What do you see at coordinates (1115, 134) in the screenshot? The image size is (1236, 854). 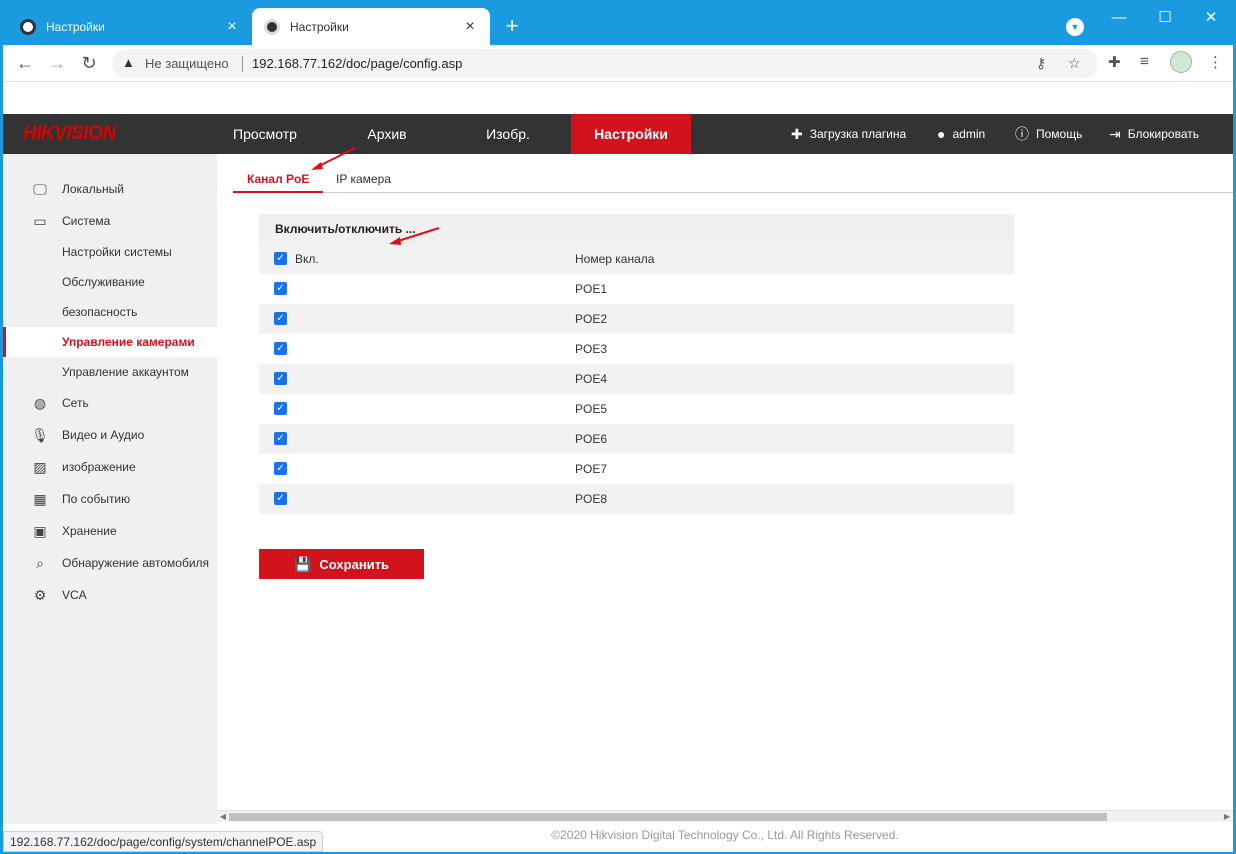 I see `logout-icon: ⇥` at bounding box center [1115, 134].